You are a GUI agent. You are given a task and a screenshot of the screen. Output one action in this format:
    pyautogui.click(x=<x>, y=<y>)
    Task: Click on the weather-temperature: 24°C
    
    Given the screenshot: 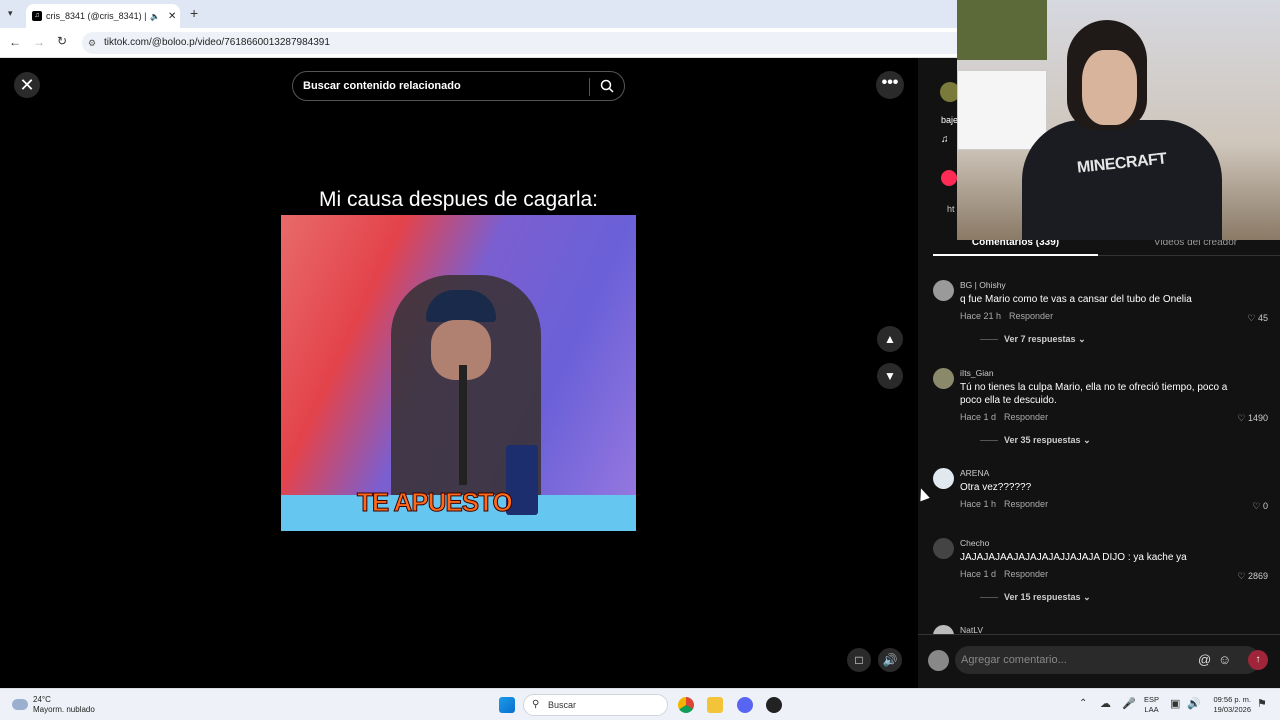 What is the action you would take?
    pyautogui.click(x=42, y=699)
    